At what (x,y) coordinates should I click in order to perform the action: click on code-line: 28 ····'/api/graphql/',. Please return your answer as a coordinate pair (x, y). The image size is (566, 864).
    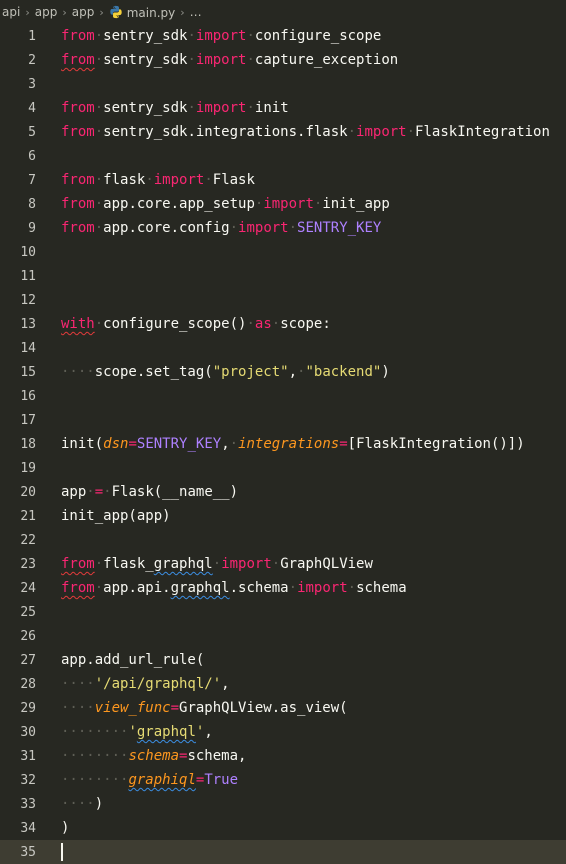
    Looking at the image, I should click on (283, 684).